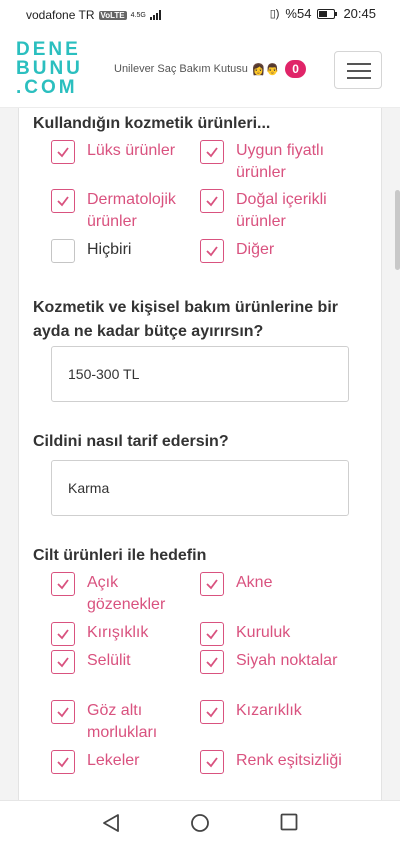 This screenshot has width=400, height=844. What do you see at coordinates (255, 249) in the screenshot?
I see `option-label: Diğer` at bounding box center [255, 249].